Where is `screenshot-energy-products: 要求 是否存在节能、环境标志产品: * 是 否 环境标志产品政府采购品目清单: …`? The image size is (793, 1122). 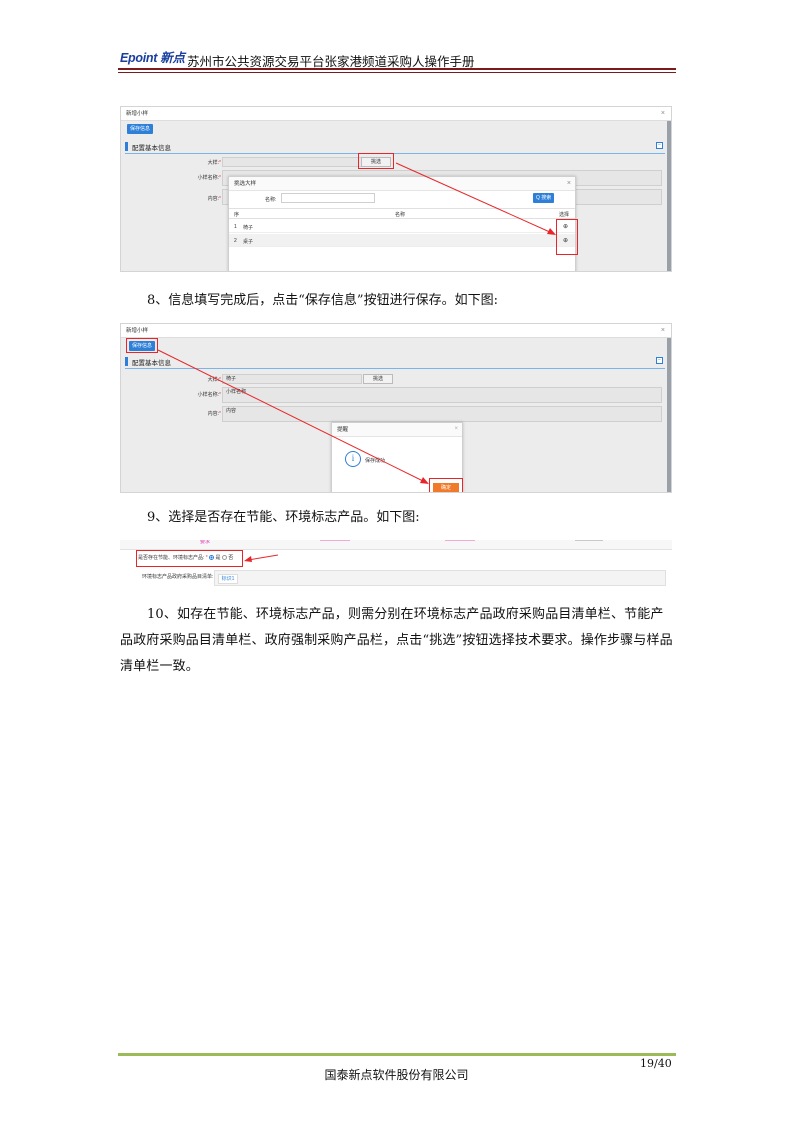 screenshot-energy-products: 要求 是否存在节能、环境标志产品: * 是 否 环境标志产品政府采购品目清单: … is located at coordinates (396, 563).